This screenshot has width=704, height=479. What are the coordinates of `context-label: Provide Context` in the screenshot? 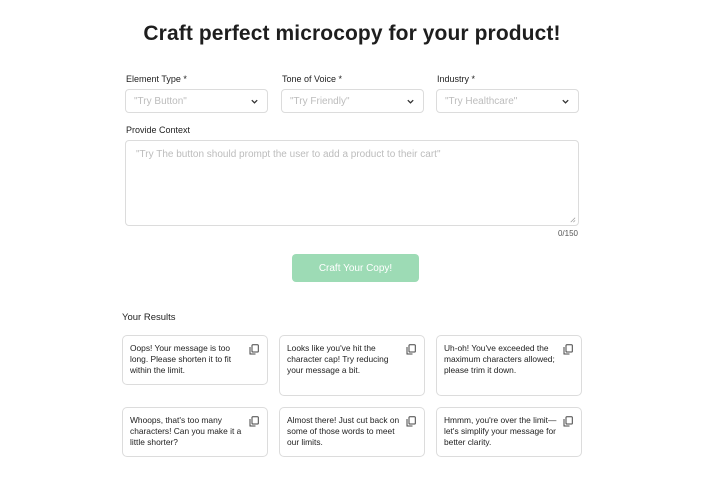 It's located at (158, 130).